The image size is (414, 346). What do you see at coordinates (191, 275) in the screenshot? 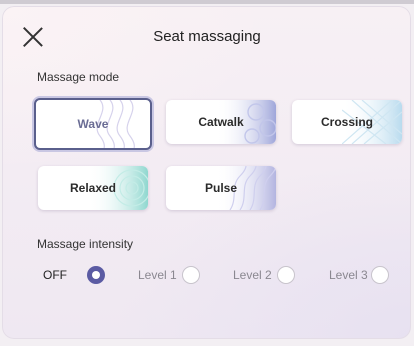
I see `intensity-level1-radio` at bounding box center [191, 275].